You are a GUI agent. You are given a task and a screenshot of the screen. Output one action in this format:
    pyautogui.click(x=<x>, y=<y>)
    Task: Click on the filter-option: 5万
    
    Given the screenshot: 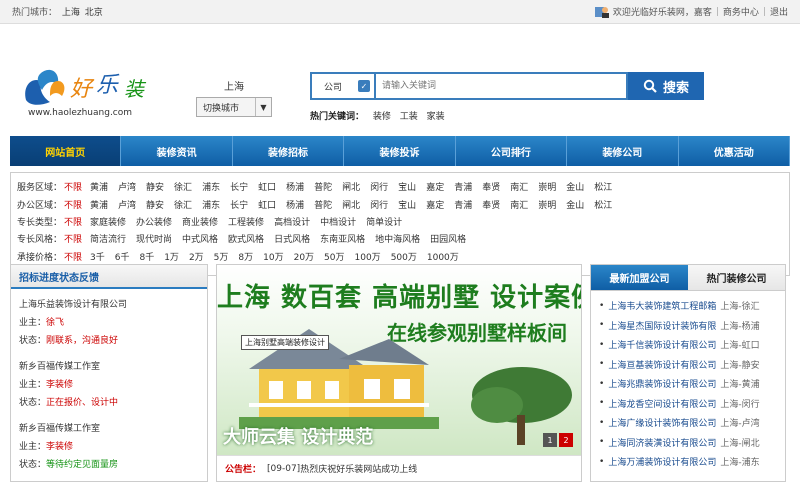 What is the action you would take?
    pyautogui.click(x=221, y=256)
    